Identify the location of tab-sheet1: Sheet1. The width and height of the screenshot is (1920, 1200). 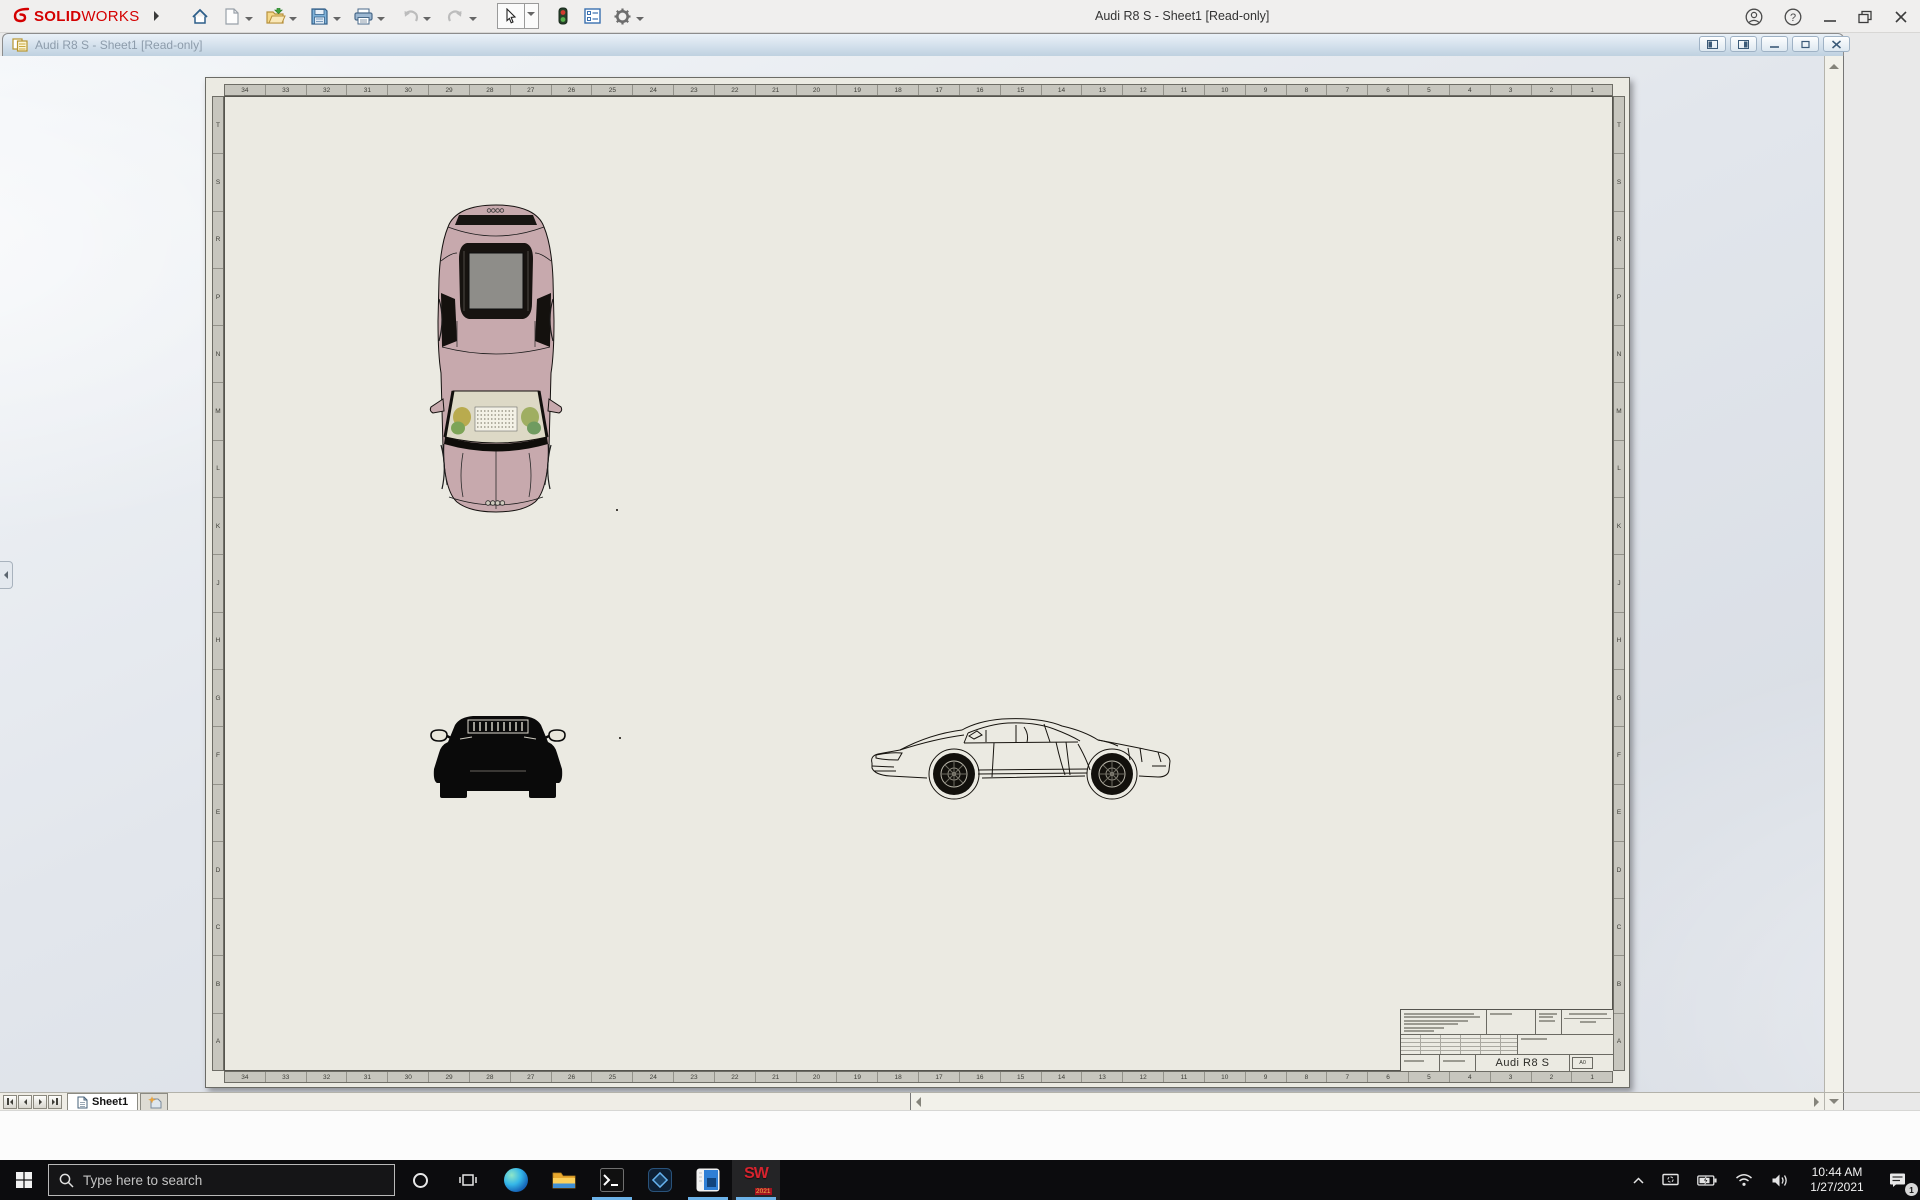
(103, 1101).